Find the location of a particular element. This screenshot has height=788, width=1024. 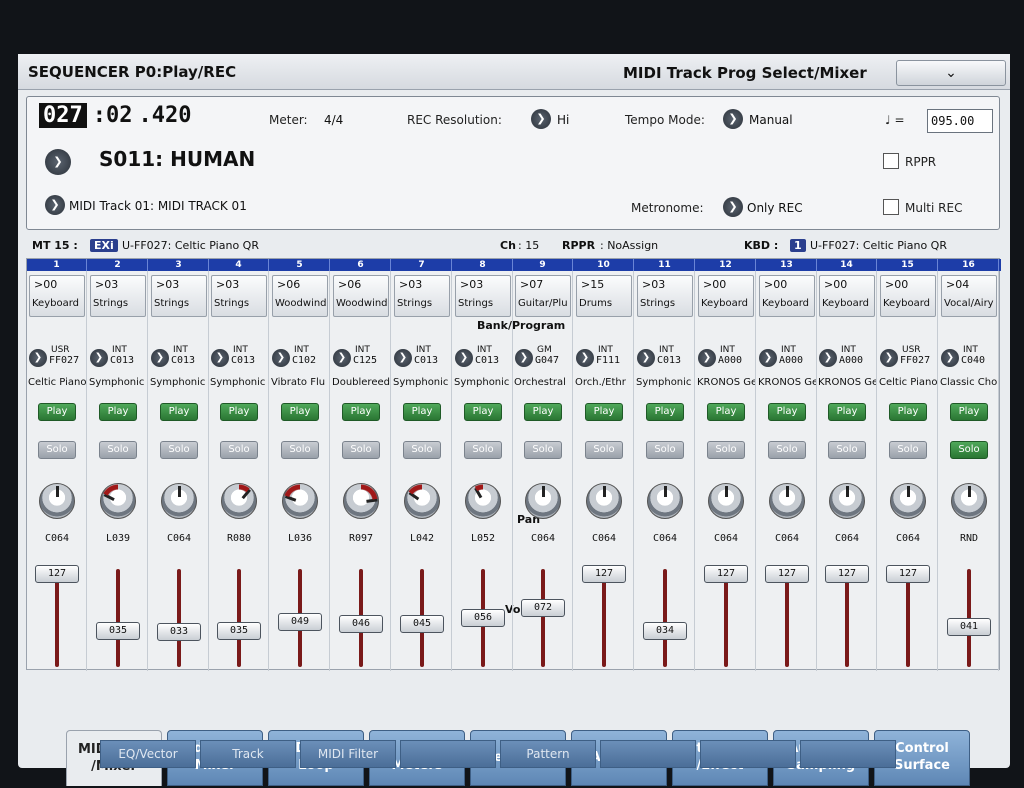

track-select-value: MIDI Track 01: MIDI TRACK 01 is located at coordinates (158, 206).